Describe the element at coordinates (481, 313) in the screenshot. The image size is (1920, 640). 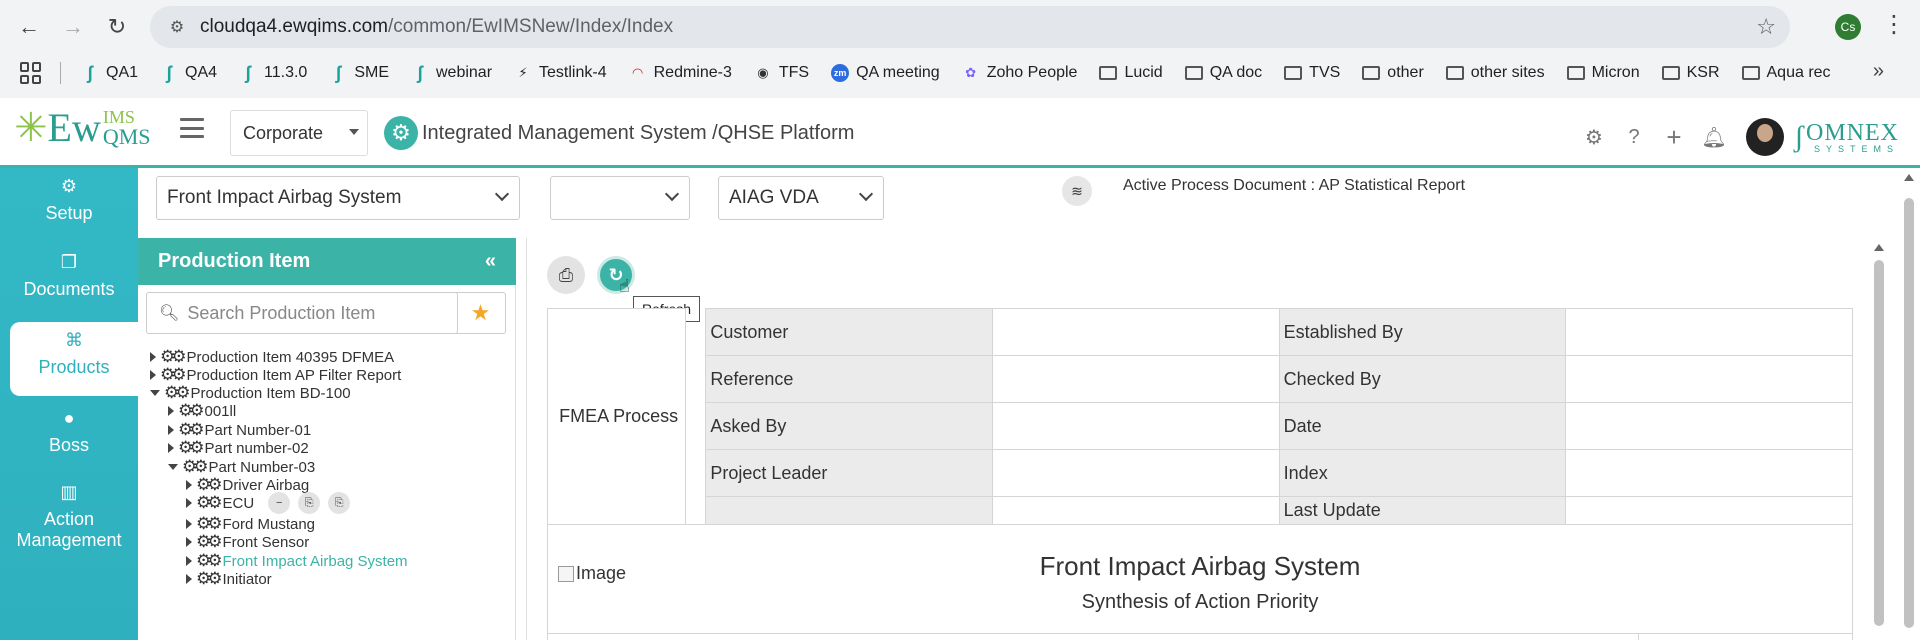
I see `favorite-star-button: ★` at that location.